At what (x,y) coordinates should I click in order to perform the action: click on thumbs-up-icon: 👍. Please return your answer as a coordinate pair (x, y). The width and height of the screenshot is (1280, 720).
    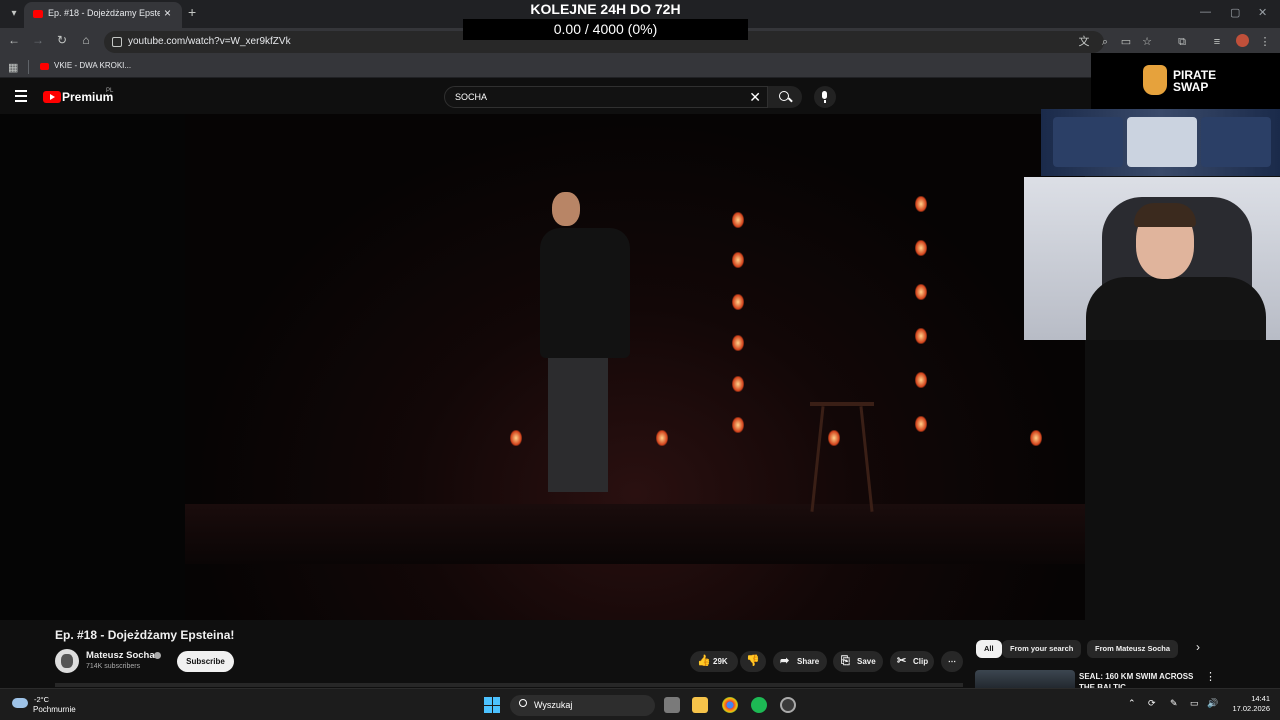
    Looking at the image, I should click on (704, 661).